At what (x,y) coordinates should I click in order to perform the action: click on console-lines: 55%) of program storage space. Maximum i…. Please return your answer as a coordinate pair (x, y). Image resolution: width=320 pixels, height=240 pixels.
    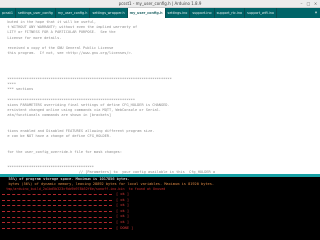
    Looking at the image, I should click on (160, 184).